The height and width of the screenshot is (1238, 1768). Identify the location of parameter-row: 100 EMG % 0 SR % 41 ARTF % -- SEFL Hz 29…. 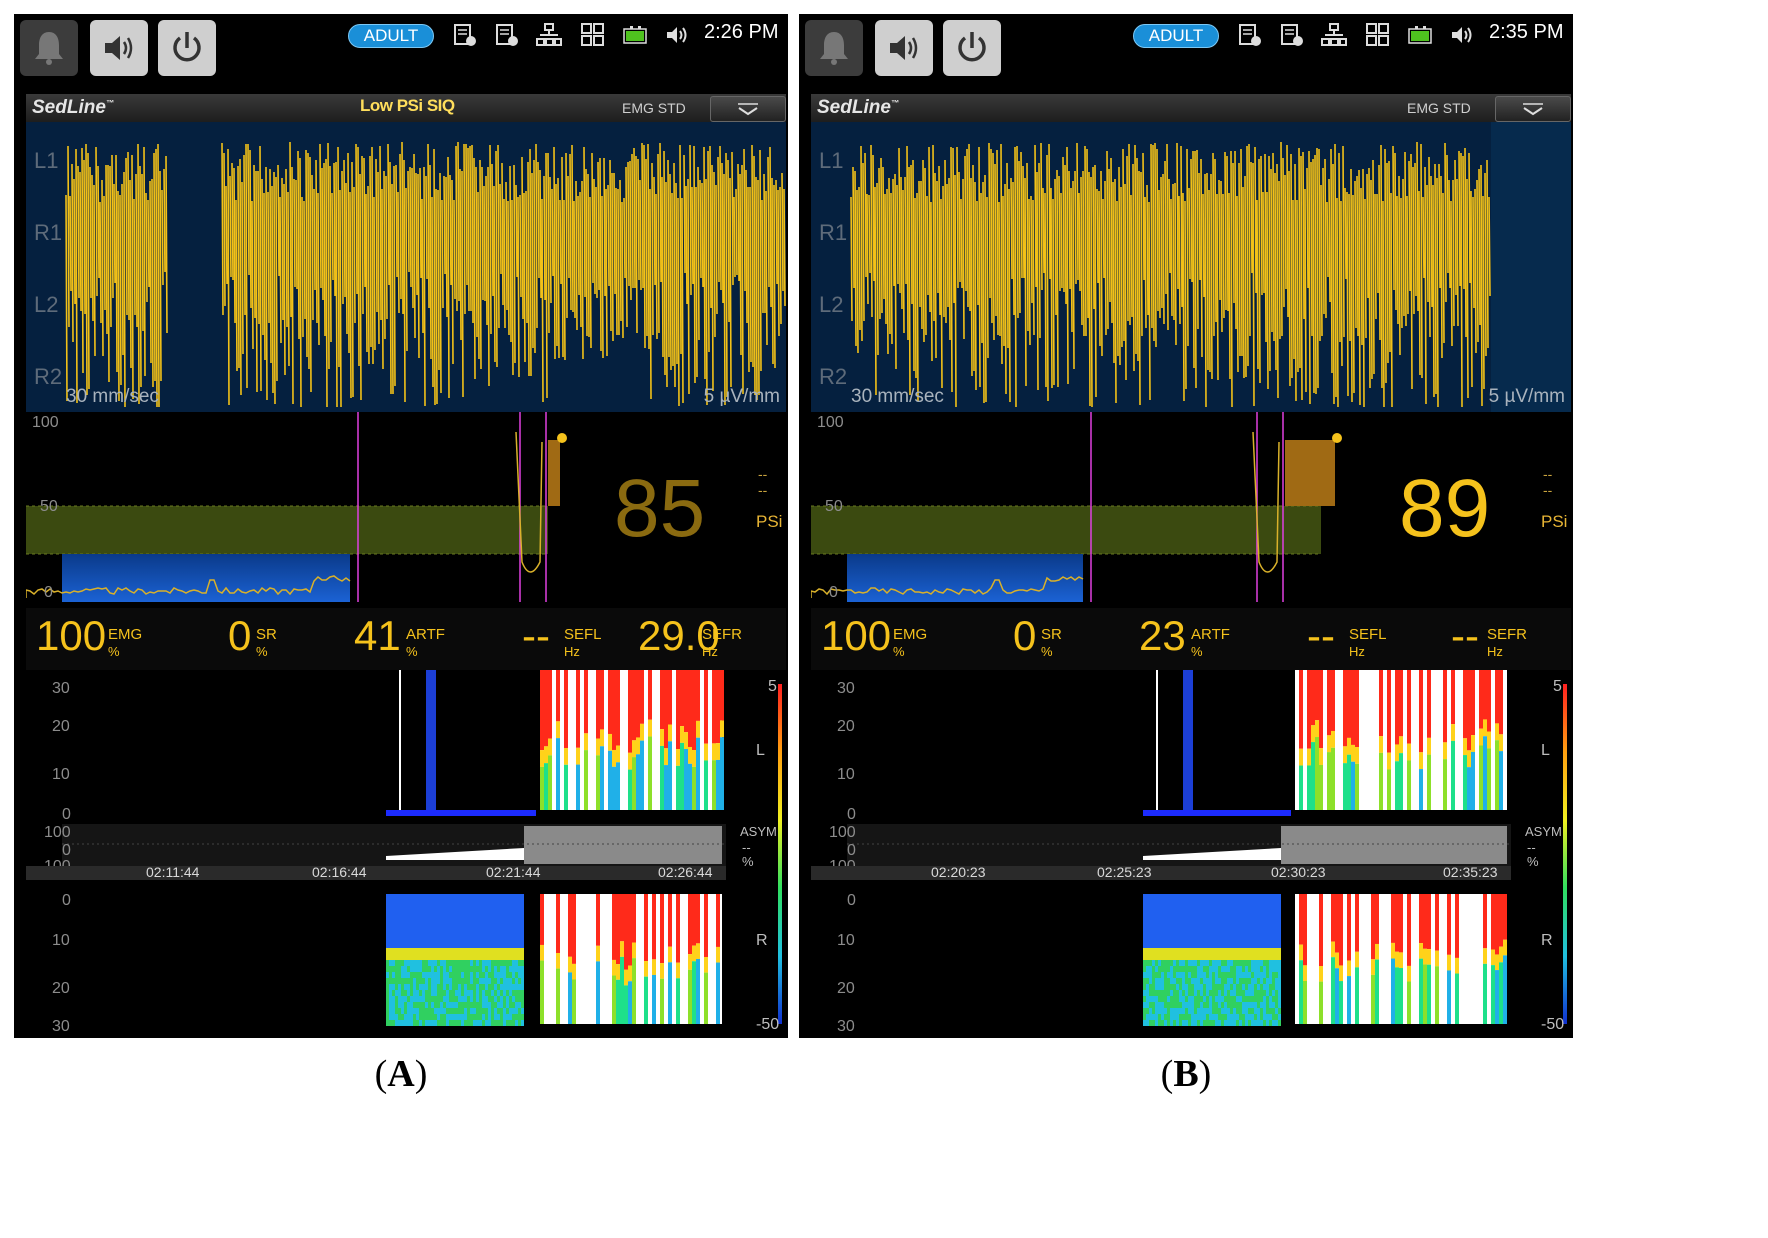
(406, 639).